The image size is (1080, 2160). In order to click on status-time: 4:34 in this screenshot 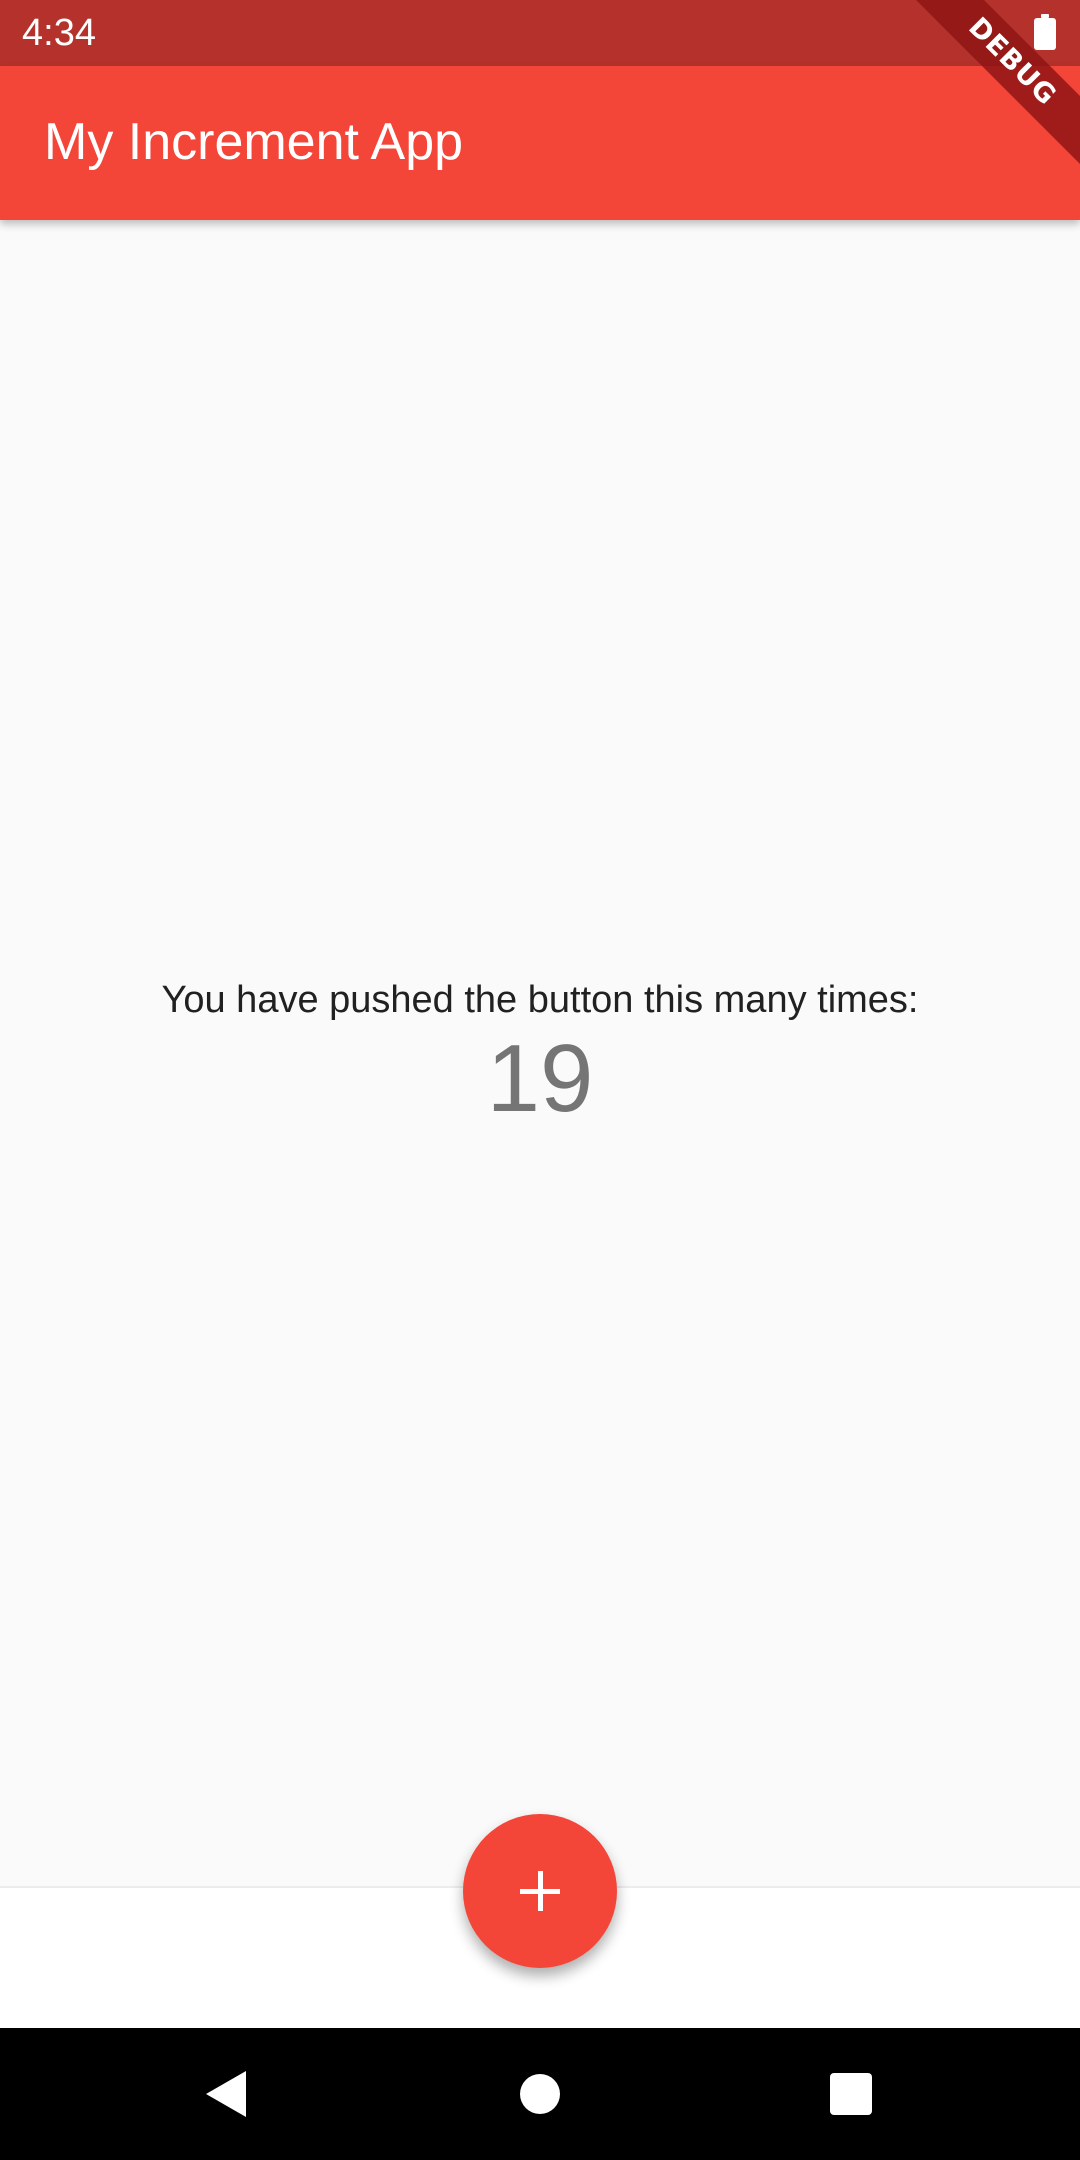, I will do `click(59, 33)`.